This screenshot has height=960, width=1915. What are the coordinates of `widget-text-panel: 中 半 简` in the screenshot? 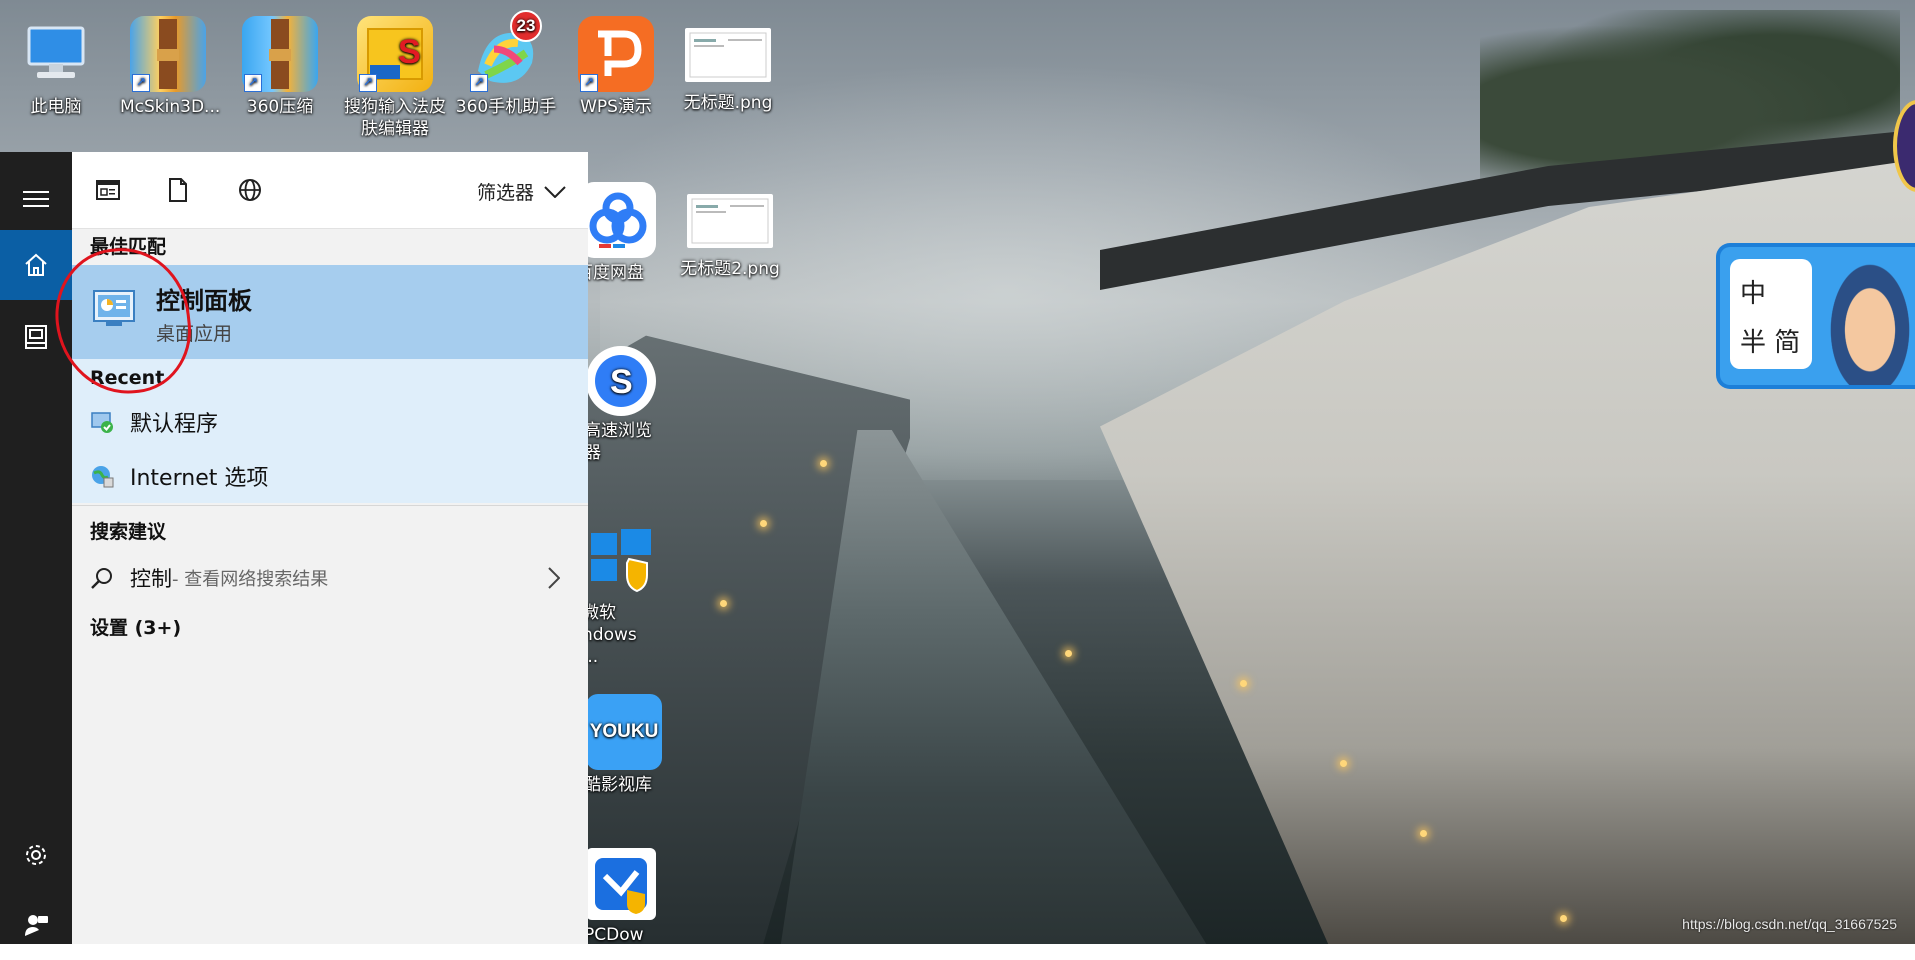 It's located at (1771, 314).